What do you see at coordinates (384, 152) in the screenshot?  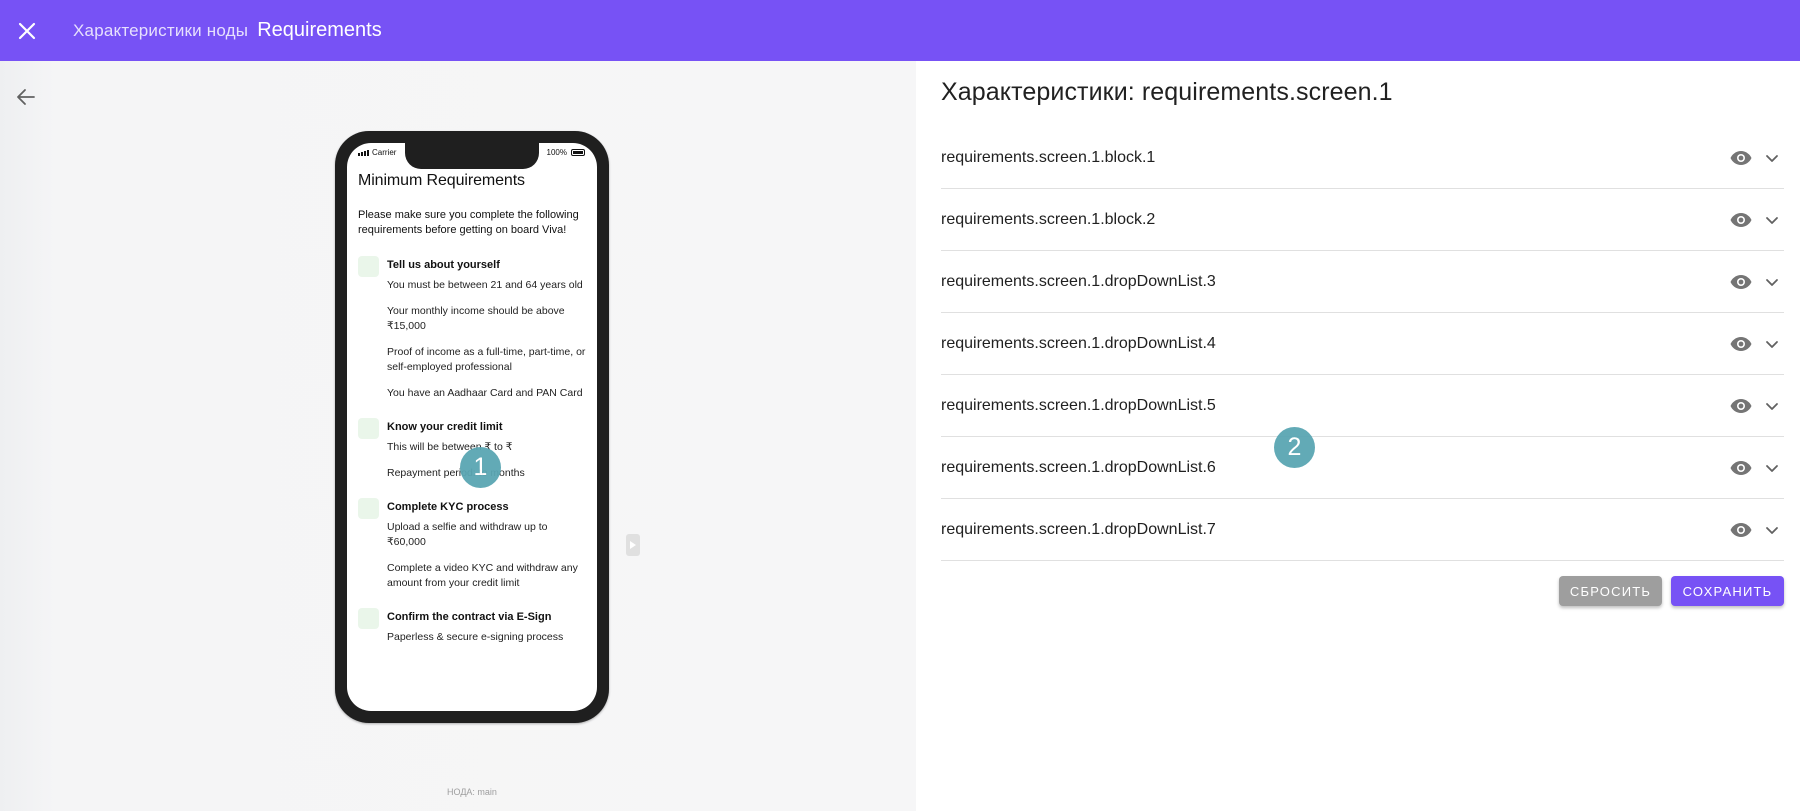 I see `carrier-label: Carrier` at bounding box center [384, 152].